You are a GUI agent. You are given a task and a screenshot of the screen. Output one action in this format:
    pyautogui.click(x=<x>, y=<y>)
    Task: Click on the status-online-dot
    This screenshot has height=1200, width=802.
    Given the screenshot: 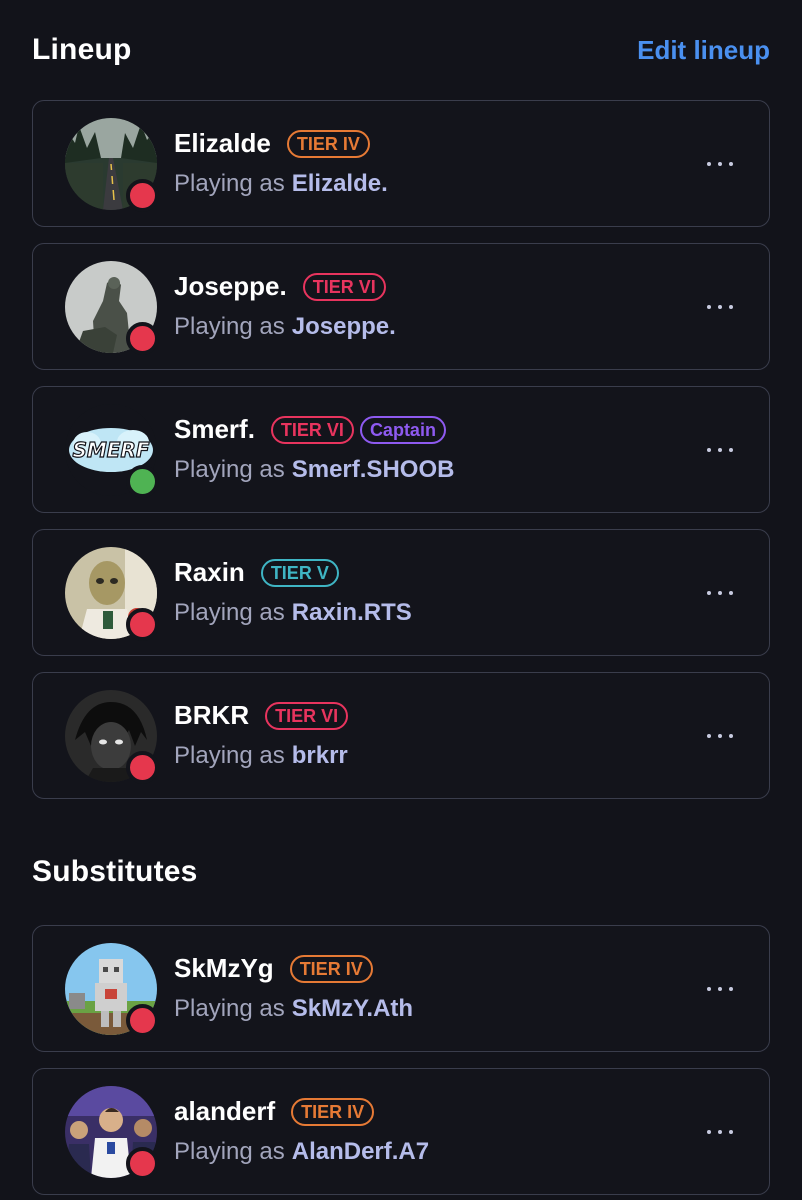 What is the action you would take?
    pyautogui.click(x=142, y=481)
    